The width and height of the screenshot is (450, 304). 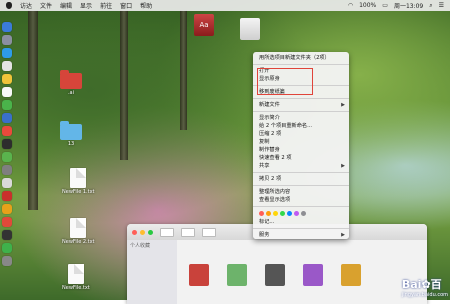 I want to click on menu-item-quick-look: 快速查看 2 项, so click(x=301, y=158).